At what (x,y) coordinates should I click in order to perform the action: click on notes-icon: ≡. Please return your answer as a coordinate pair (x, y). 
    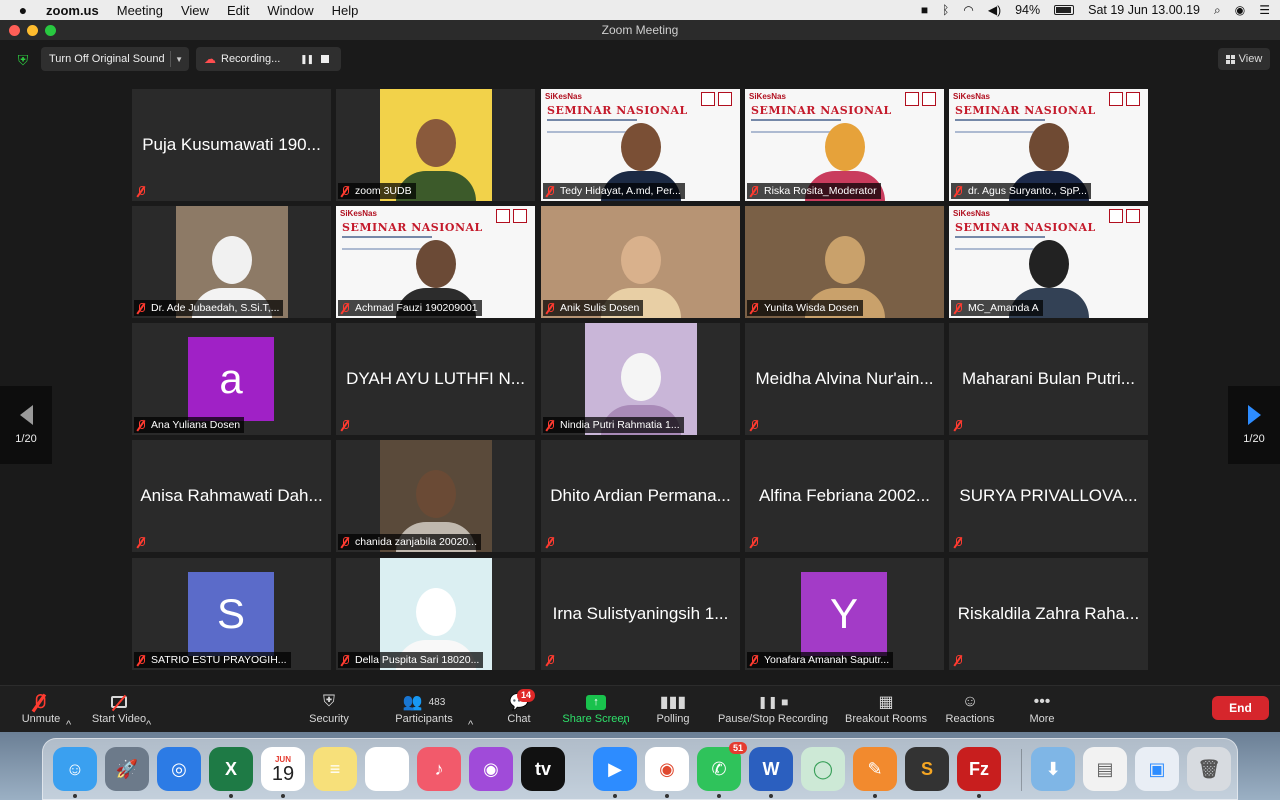
    Looking at the image, I should click on (335, 769).